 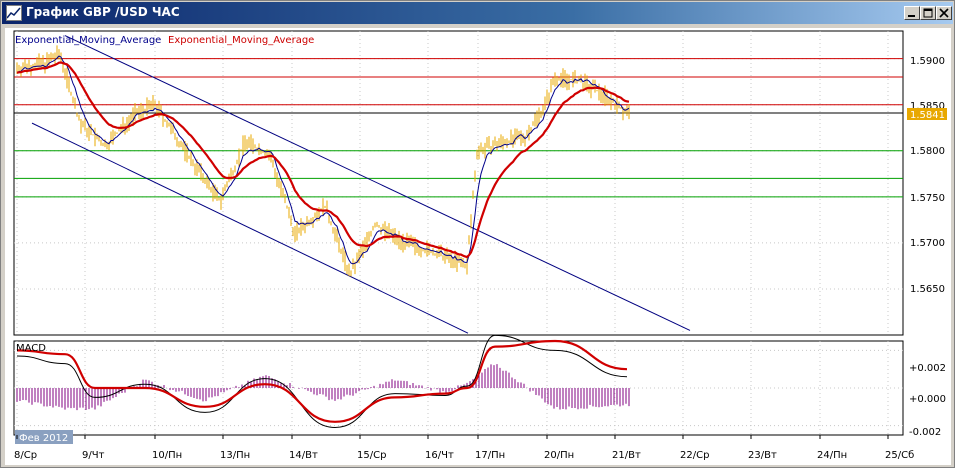 I want to click on macd-axis-label: -0.002, so click(x=925, y=432).